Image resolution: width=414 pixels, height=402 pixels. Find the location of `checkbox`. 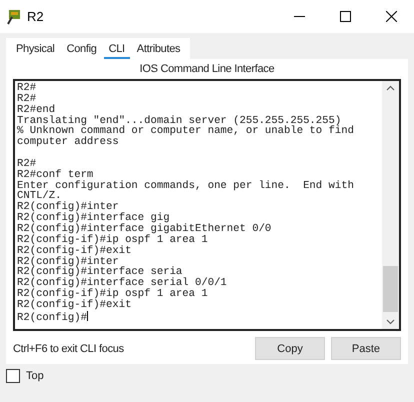

checkbox is located at coordinates (13, 376).